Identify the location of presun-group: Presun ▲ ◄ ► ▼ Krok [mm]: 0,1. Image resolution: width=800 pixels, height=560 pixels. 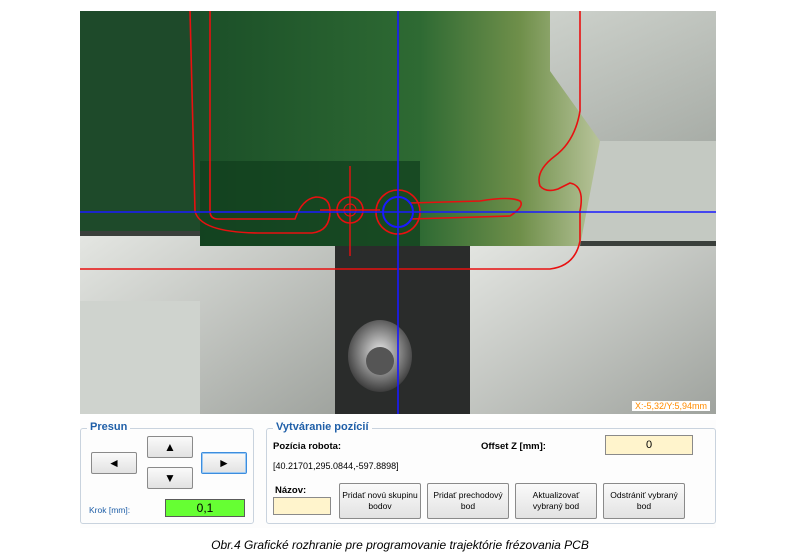
(167, 472).